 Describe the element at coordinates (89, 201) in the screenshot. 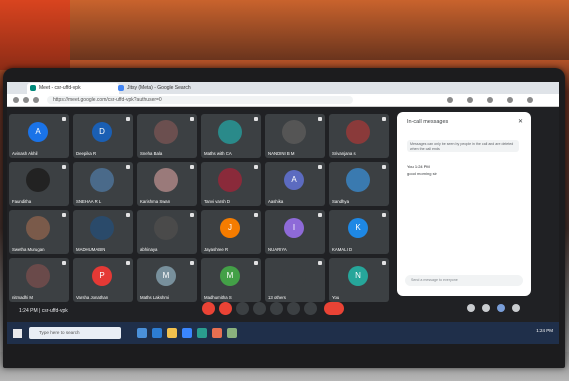

I see `participant-name: SNEHAA R L` at that location.